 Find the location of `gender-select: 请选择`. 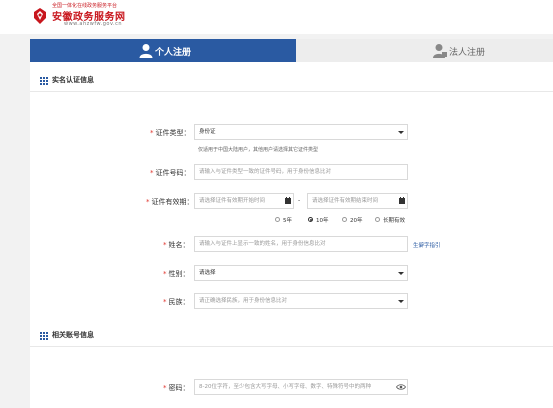

gender-select: 请选择 is located at coordinates (301, 273).